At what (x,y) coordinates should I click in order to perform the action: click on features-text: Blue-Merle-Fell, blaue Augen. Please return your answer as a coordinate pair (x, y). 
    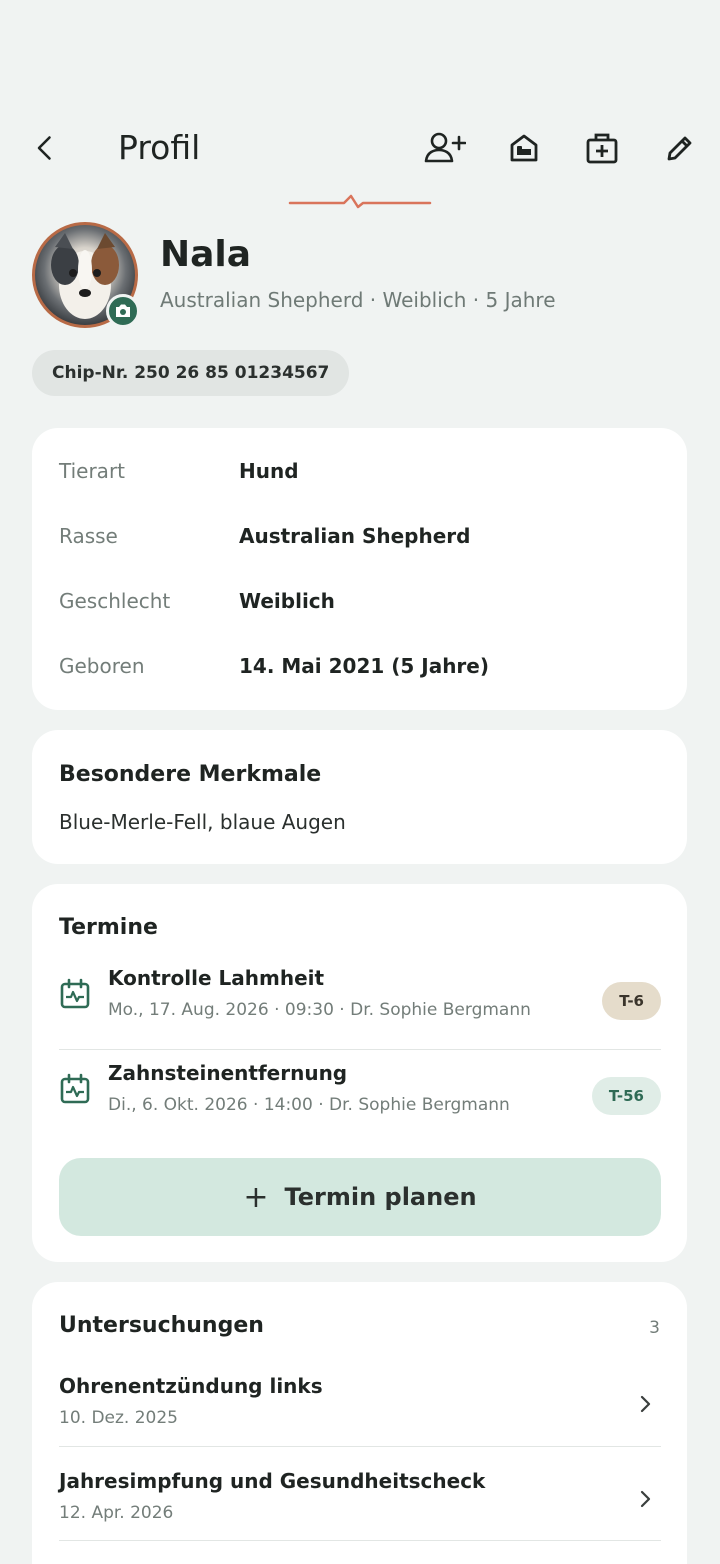
    Looking at the image, I should click on (202, 822).